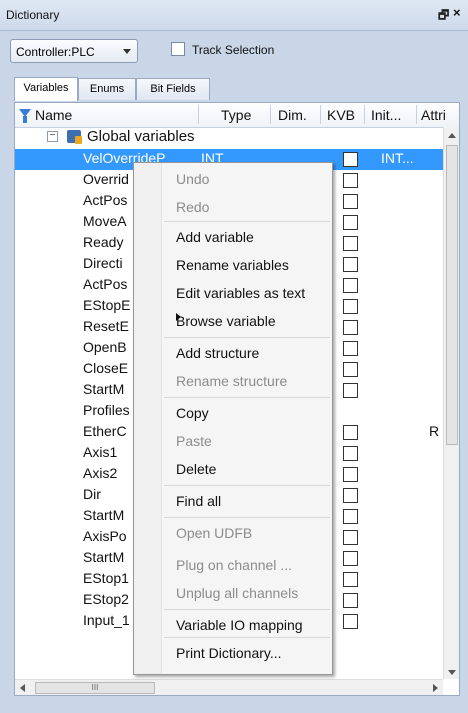  I want to click on variable-name-cell: AxisPo, so click(105, 536).